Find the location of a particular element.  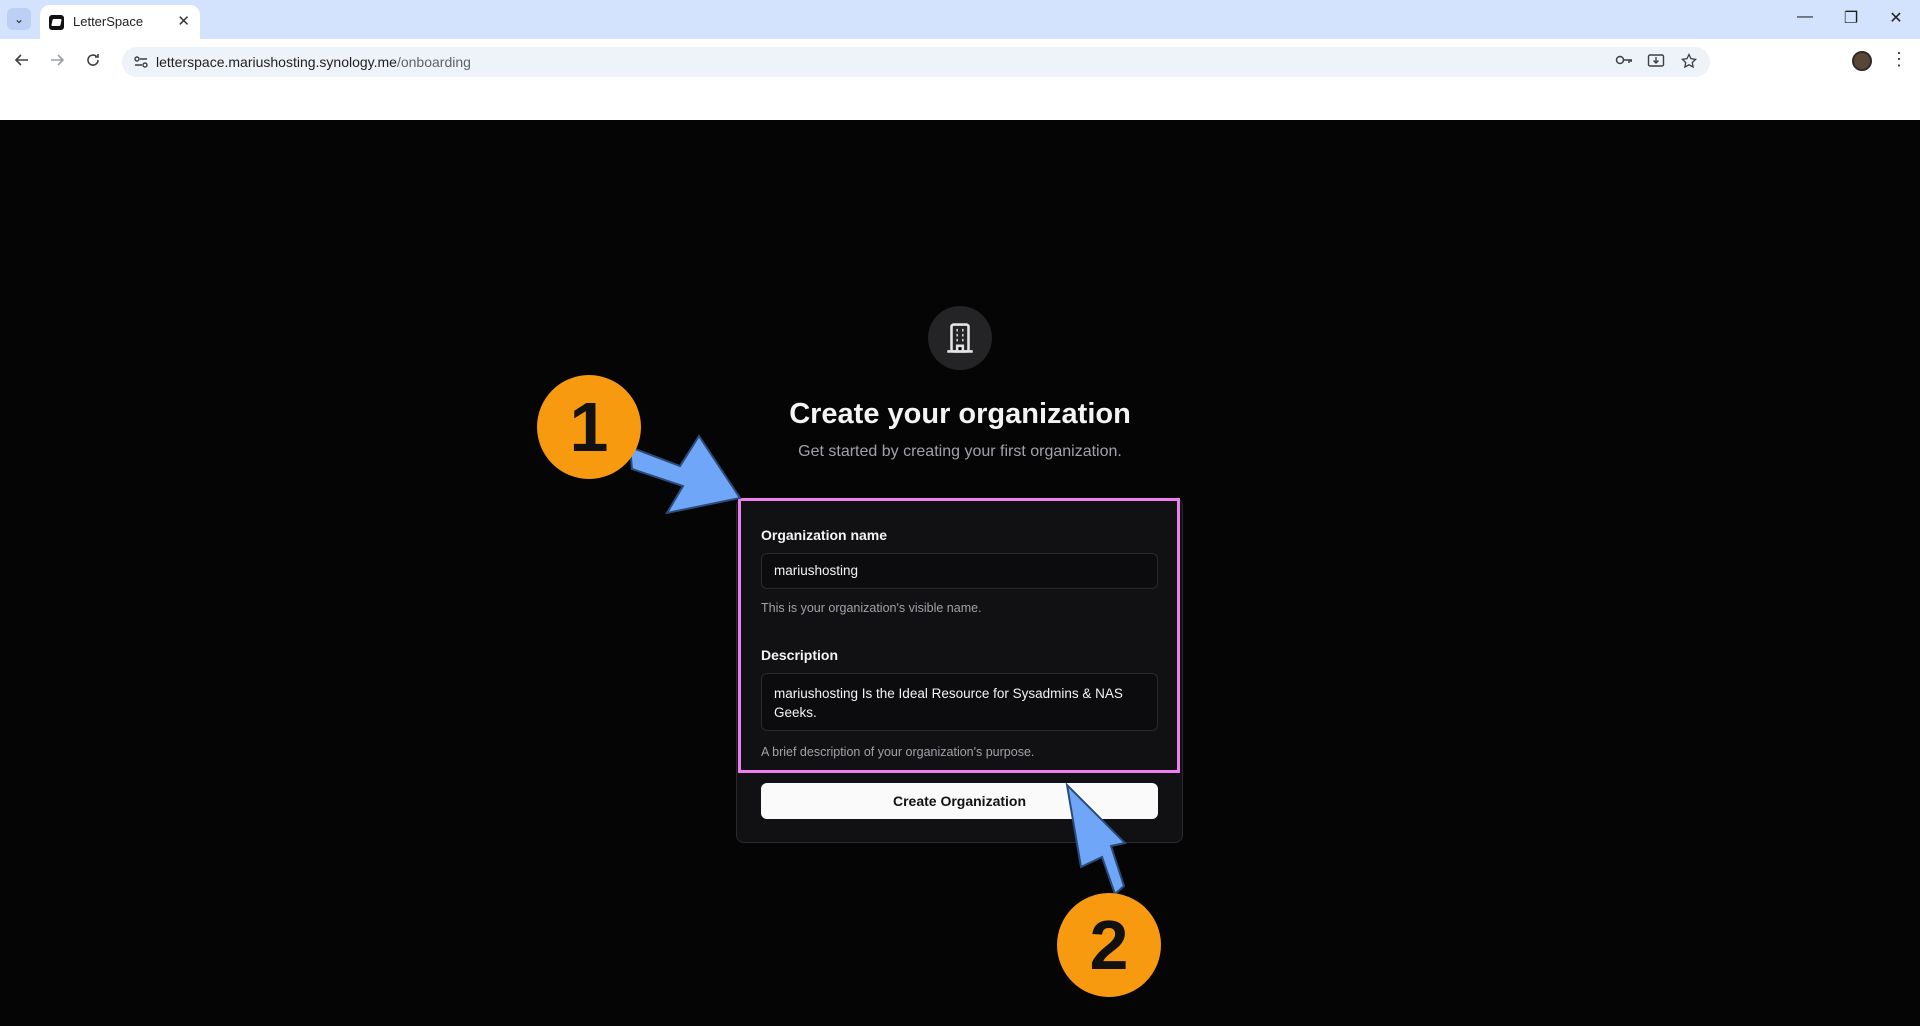

arrow-step1 is located at coordinates (685, 474).